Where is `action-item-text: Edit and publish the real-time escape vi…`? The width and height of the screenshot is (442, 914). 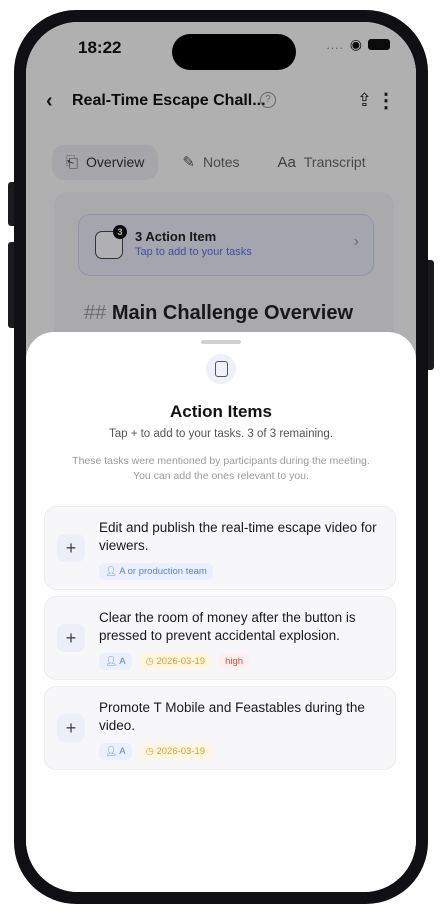 action-item-text: Edit and publish the real-time escape vi… is located at coordinates (238, 536).